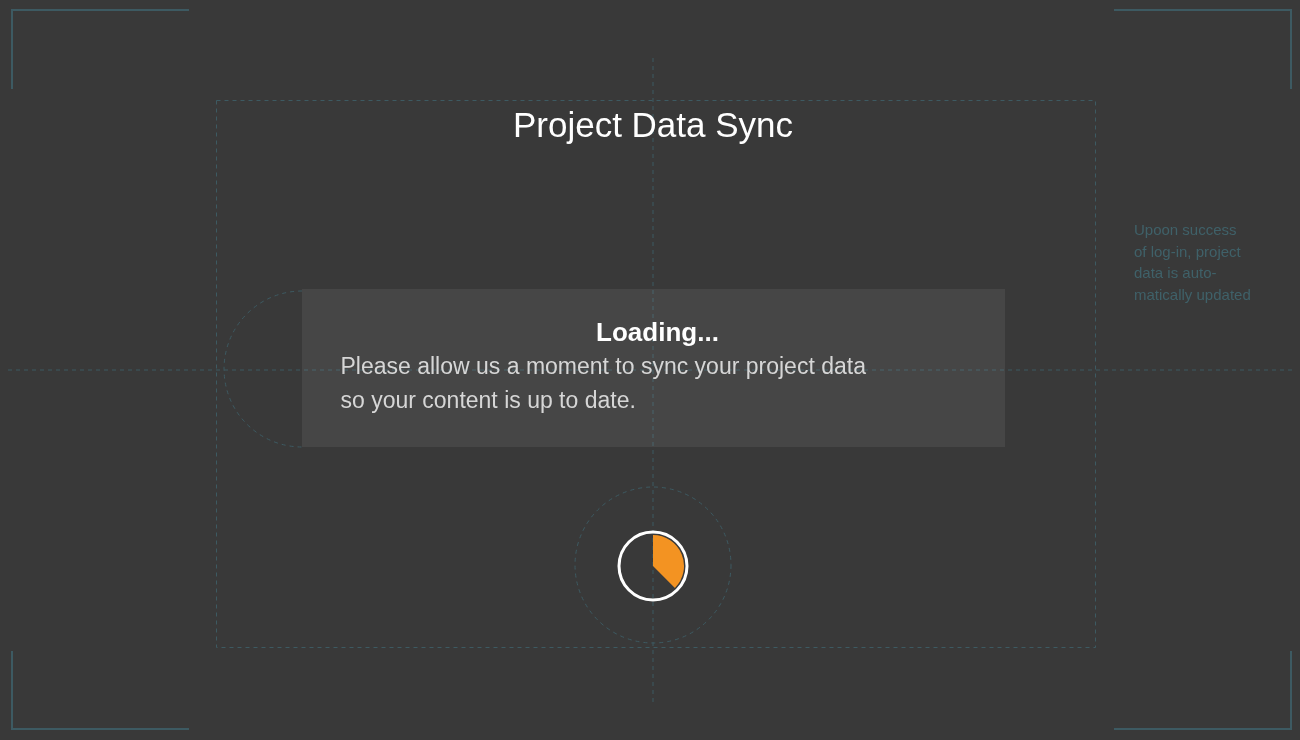  Describe the element at coordinates (603, 383) in the screenshot. I see `loading-message: Please allow us a moment to sync your project data so your content is up to date.` at that location.